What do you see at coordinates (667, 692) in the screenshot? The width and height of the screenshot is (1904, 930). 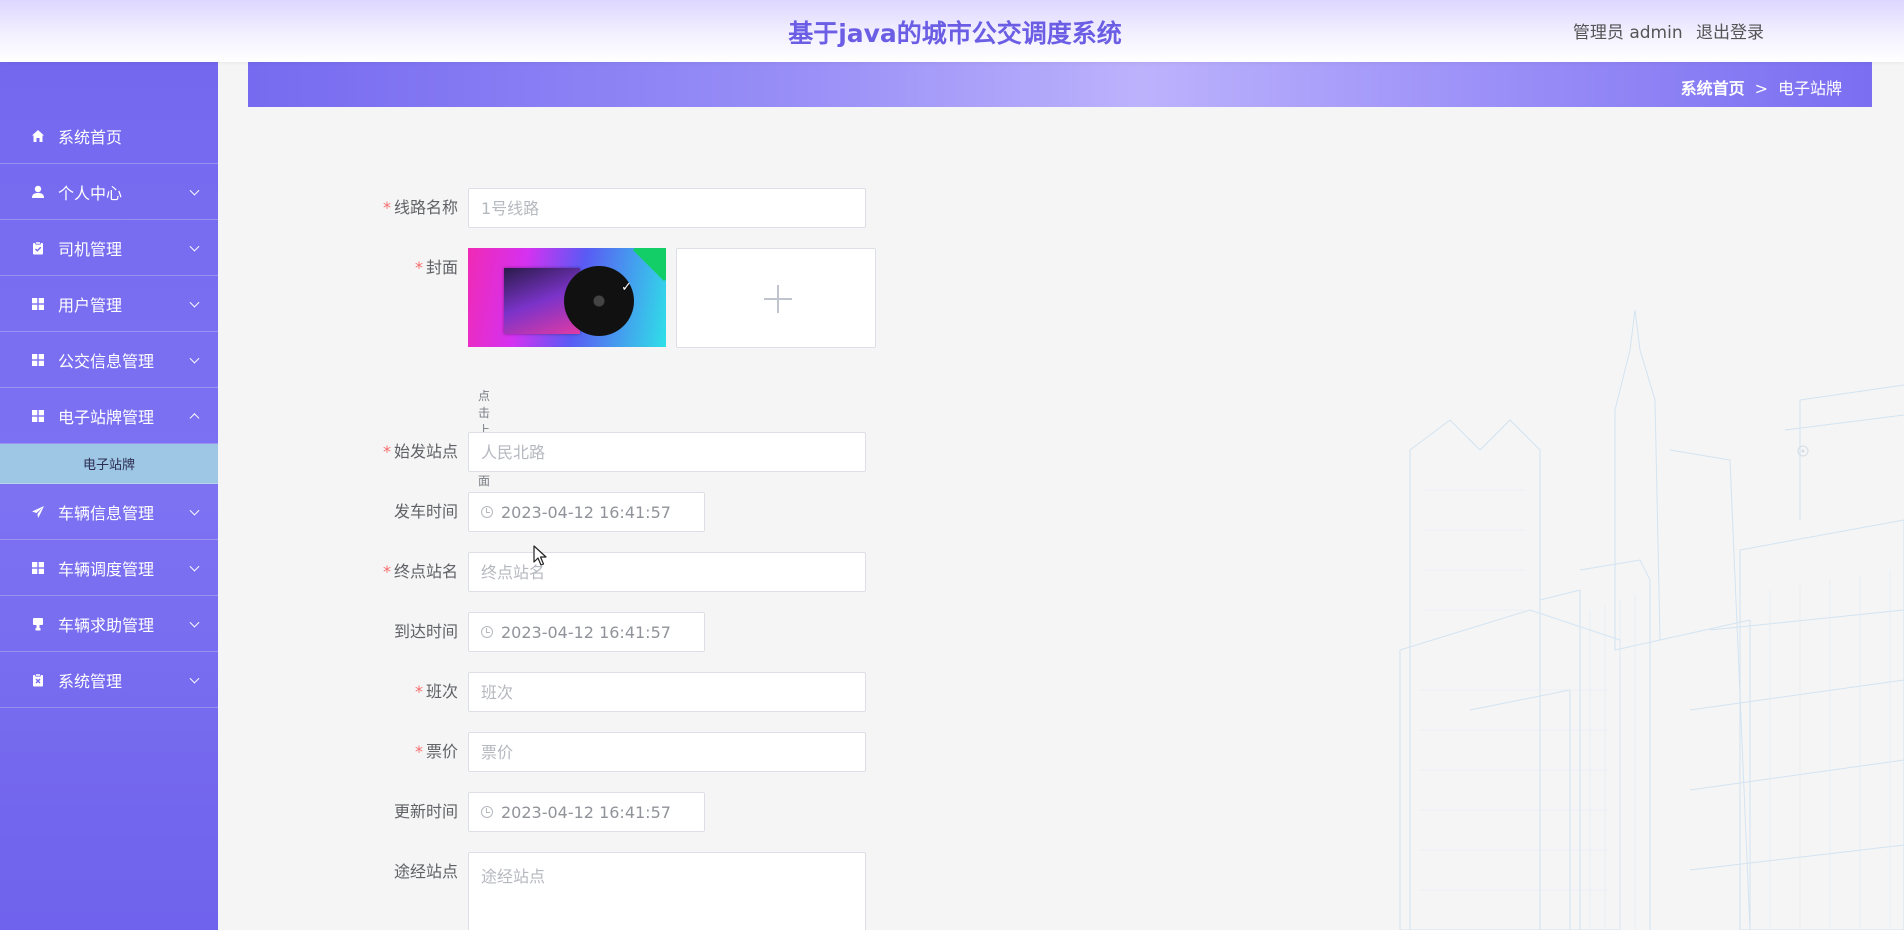 I see `shift-input` at bounding box center [667, 692].